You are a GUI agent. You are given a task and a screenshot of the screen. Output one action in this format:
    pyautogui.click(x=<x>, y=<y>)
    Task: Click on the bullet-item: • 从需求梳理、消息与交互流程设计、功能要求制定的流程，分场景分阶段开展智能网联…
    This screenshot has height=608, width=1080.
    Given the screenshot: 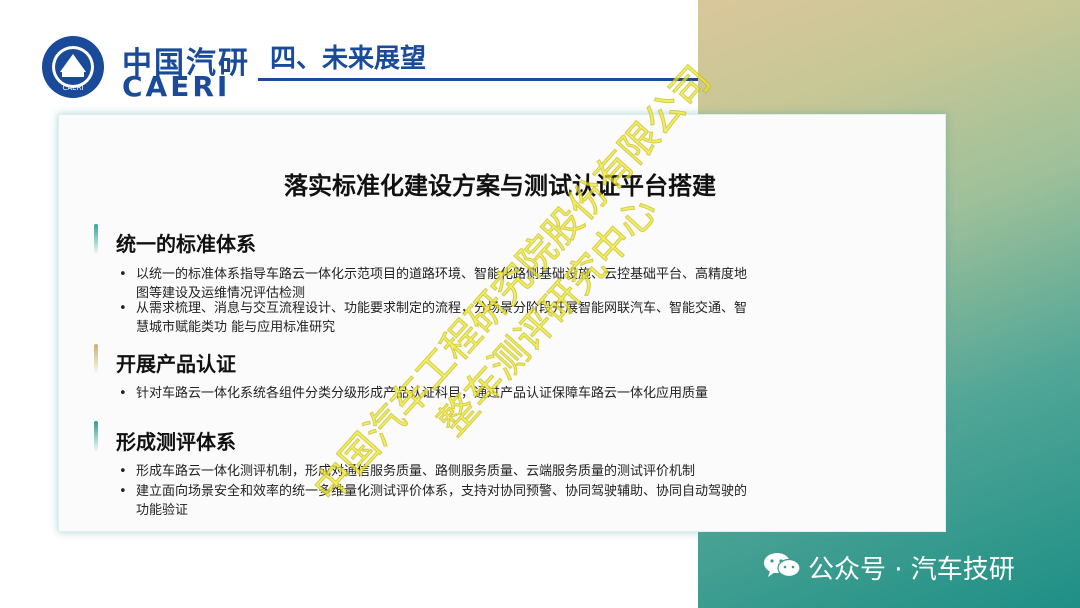 What is the action you would take?
    pyautogui.click(x=433, y=318)
    